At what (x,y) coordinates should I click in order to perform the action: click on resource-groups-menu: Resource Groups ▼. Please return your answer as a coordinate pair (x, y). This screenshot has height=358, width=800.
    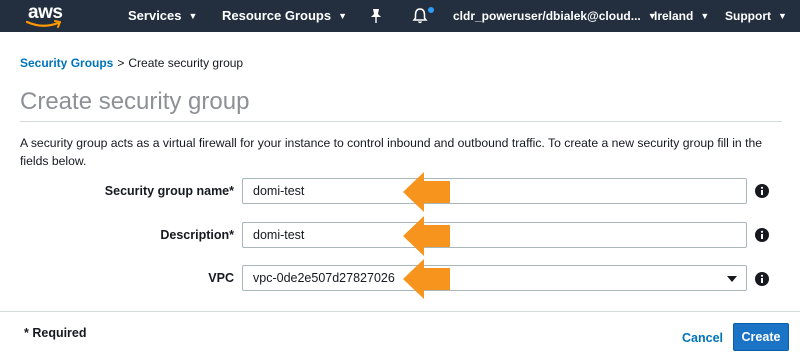
    Looking at the image, I should click on (284, 16).